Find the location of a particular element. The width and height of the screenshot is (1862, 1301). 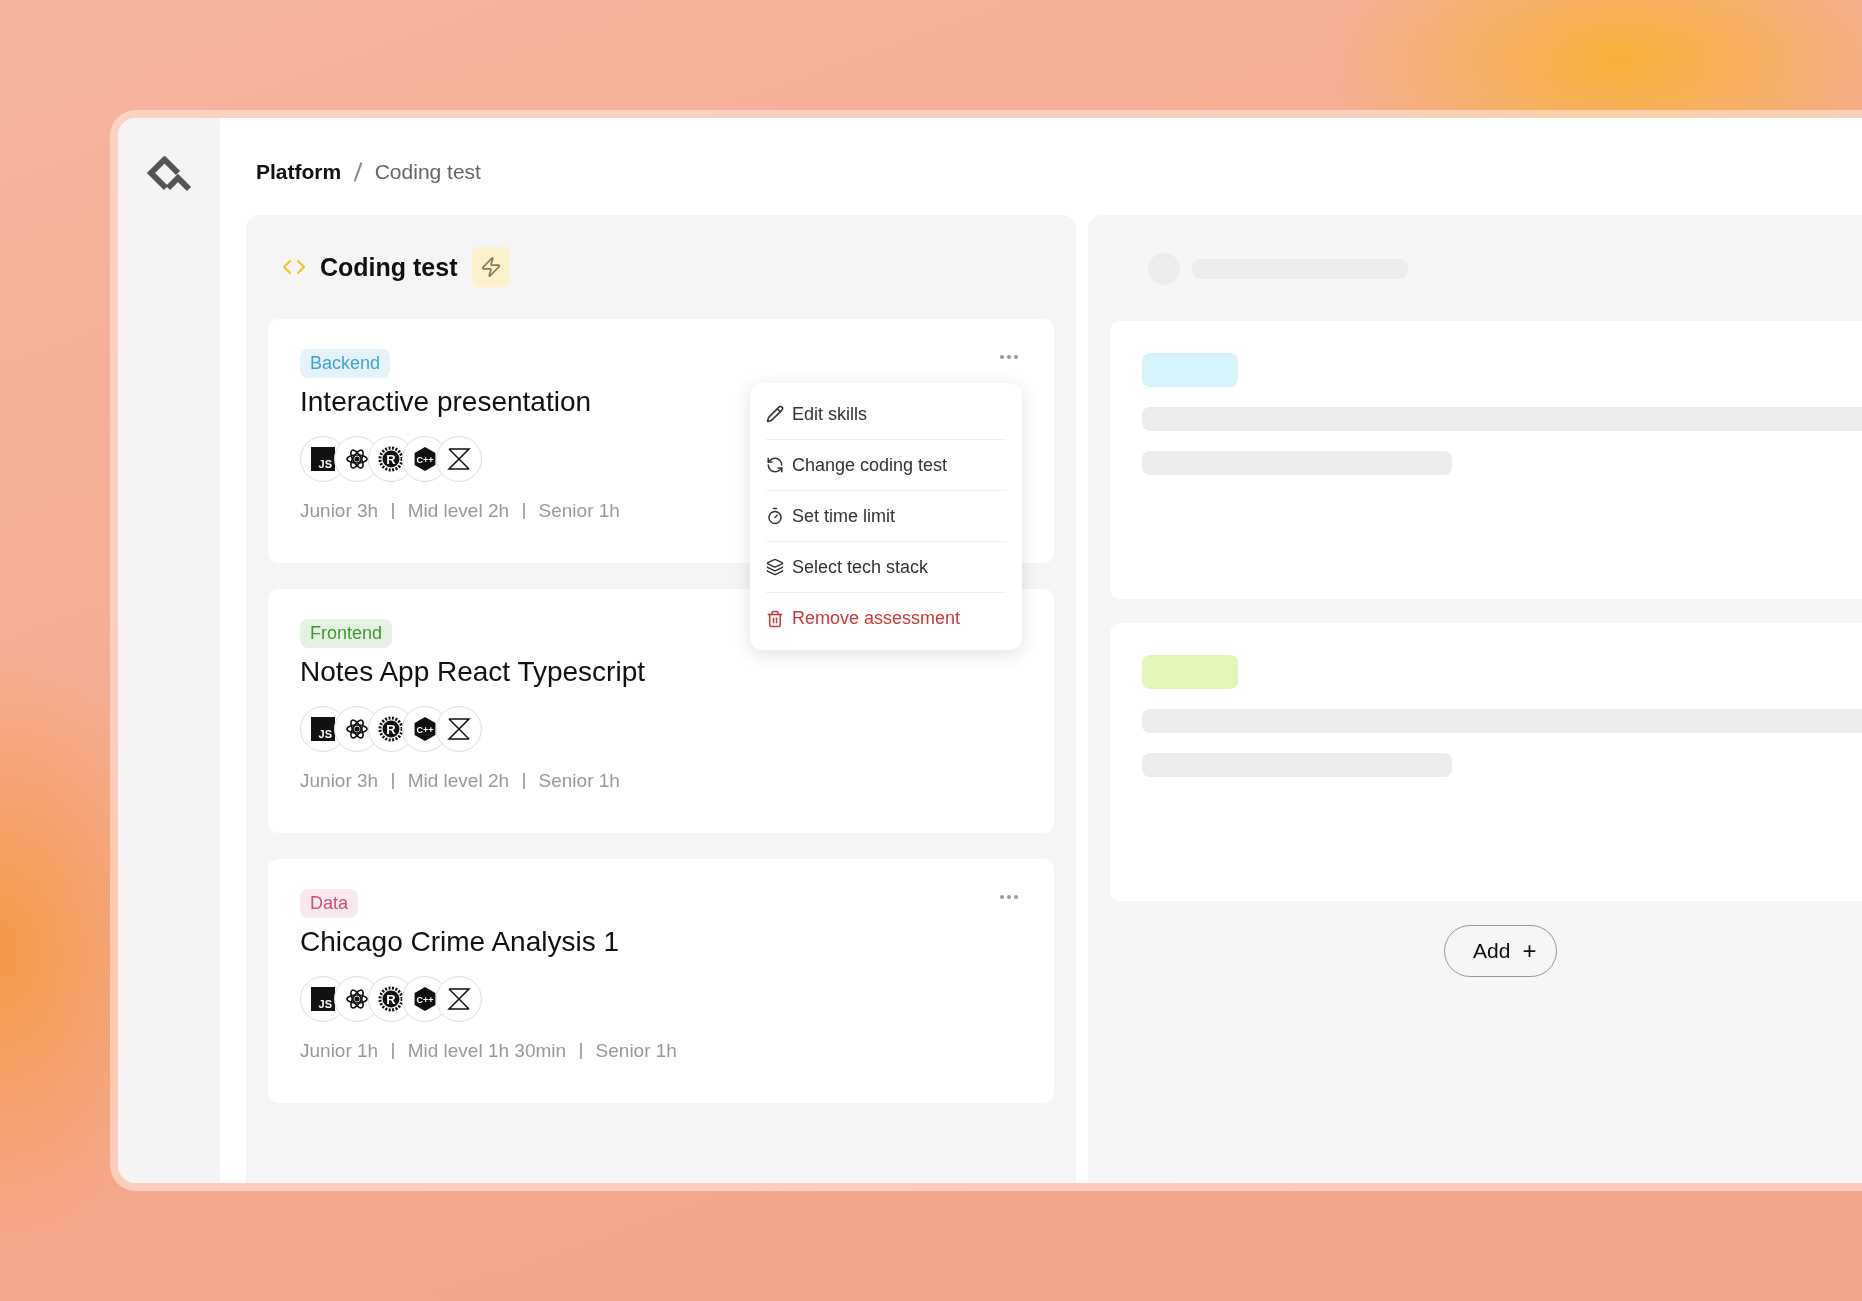

circular-arrows-icon is located at coordinates (775, 465).